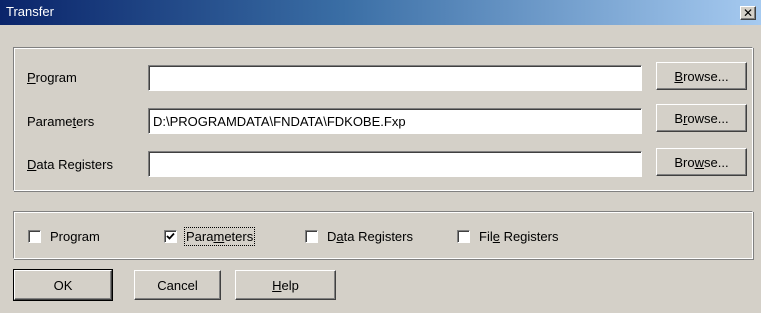  What do you see at coordinates (34, 236) in the screenshot?
I see `program-checkbox` at bounding box center [34, 236].